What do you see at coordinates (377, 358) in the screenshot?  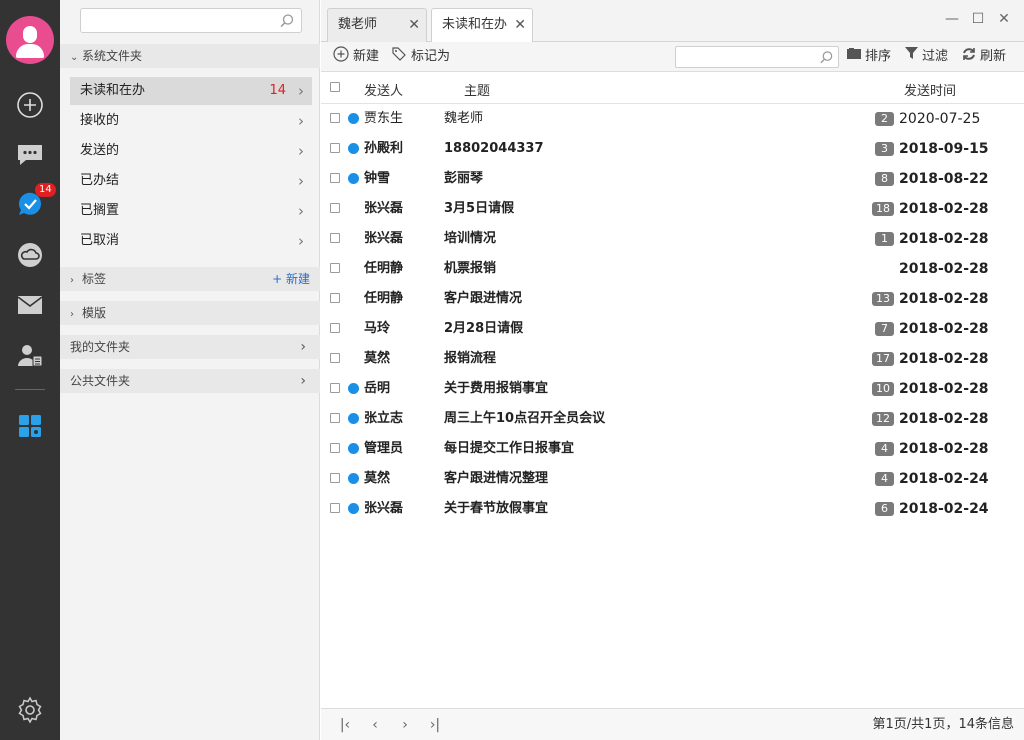 I see `row-sender: 莫然` at bounding box center [377, 358].